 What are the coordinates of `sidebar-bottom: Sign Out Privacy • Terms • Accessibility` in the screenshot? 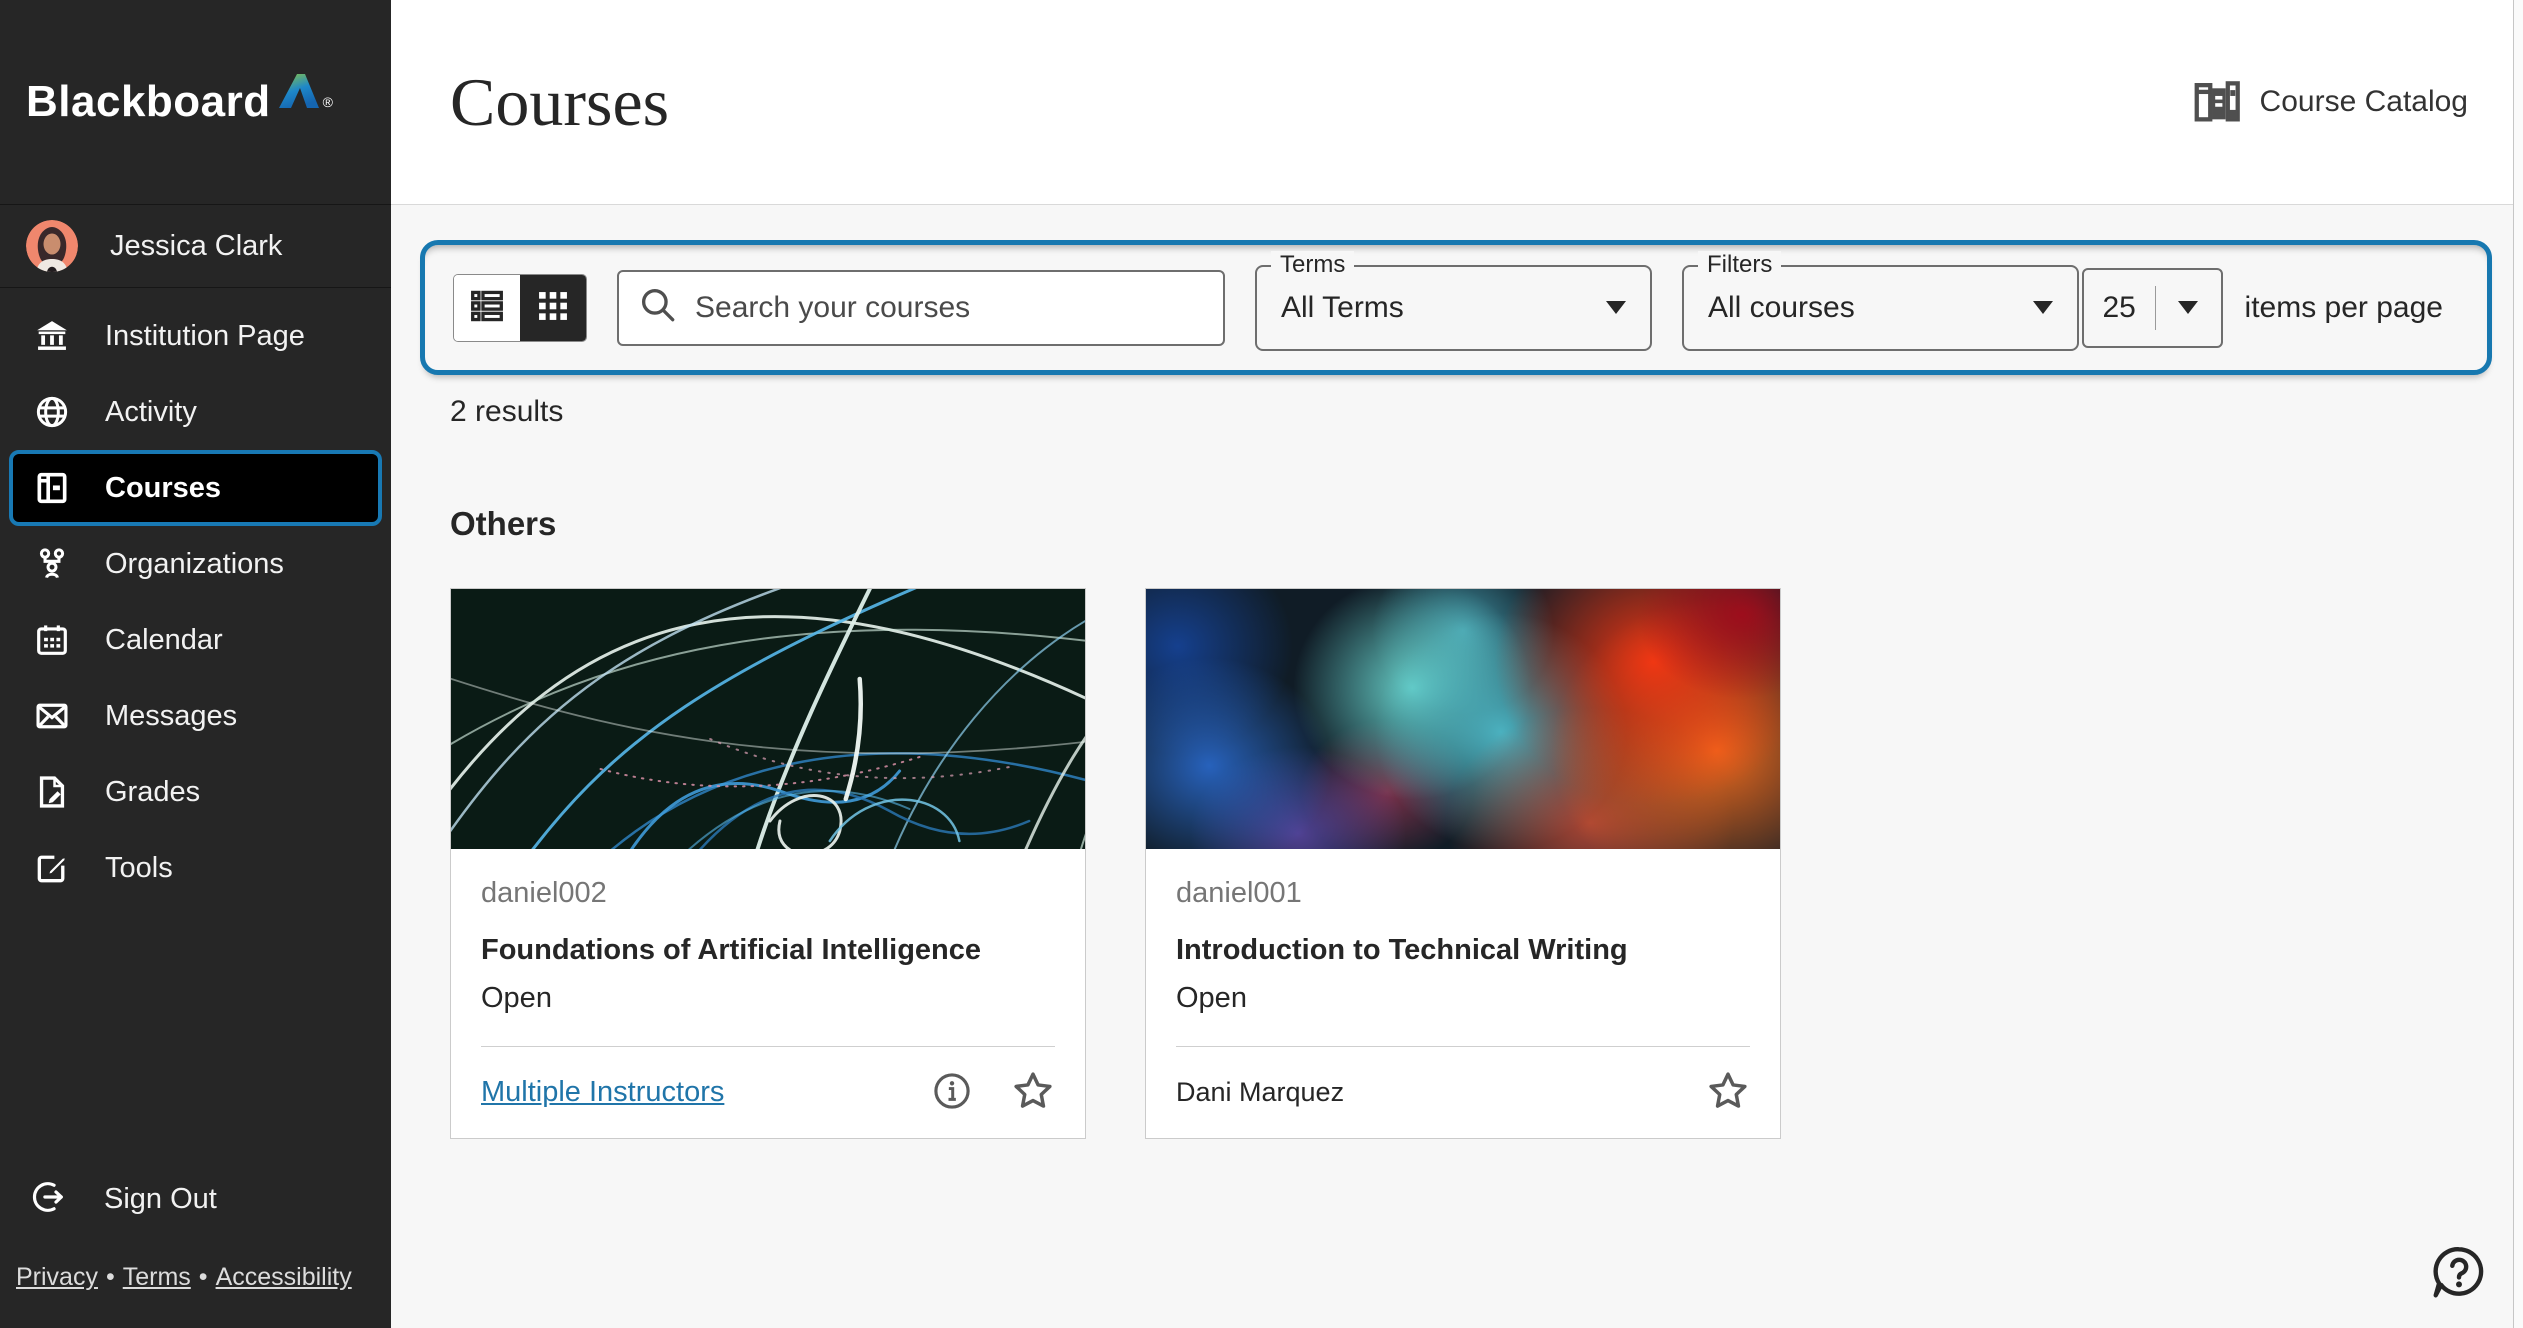 It's located at (195, 1244).